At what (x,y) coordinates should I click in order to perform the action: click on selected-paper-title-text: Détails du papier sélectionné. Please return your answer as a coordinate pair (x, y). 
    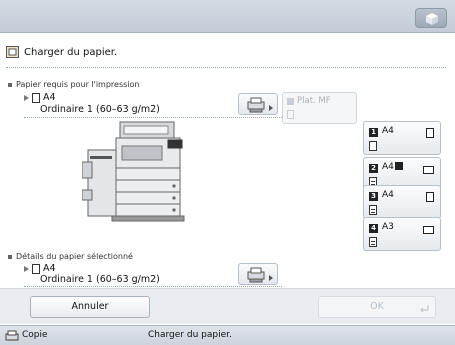
    Looking at the image, I should click on (74, 256).